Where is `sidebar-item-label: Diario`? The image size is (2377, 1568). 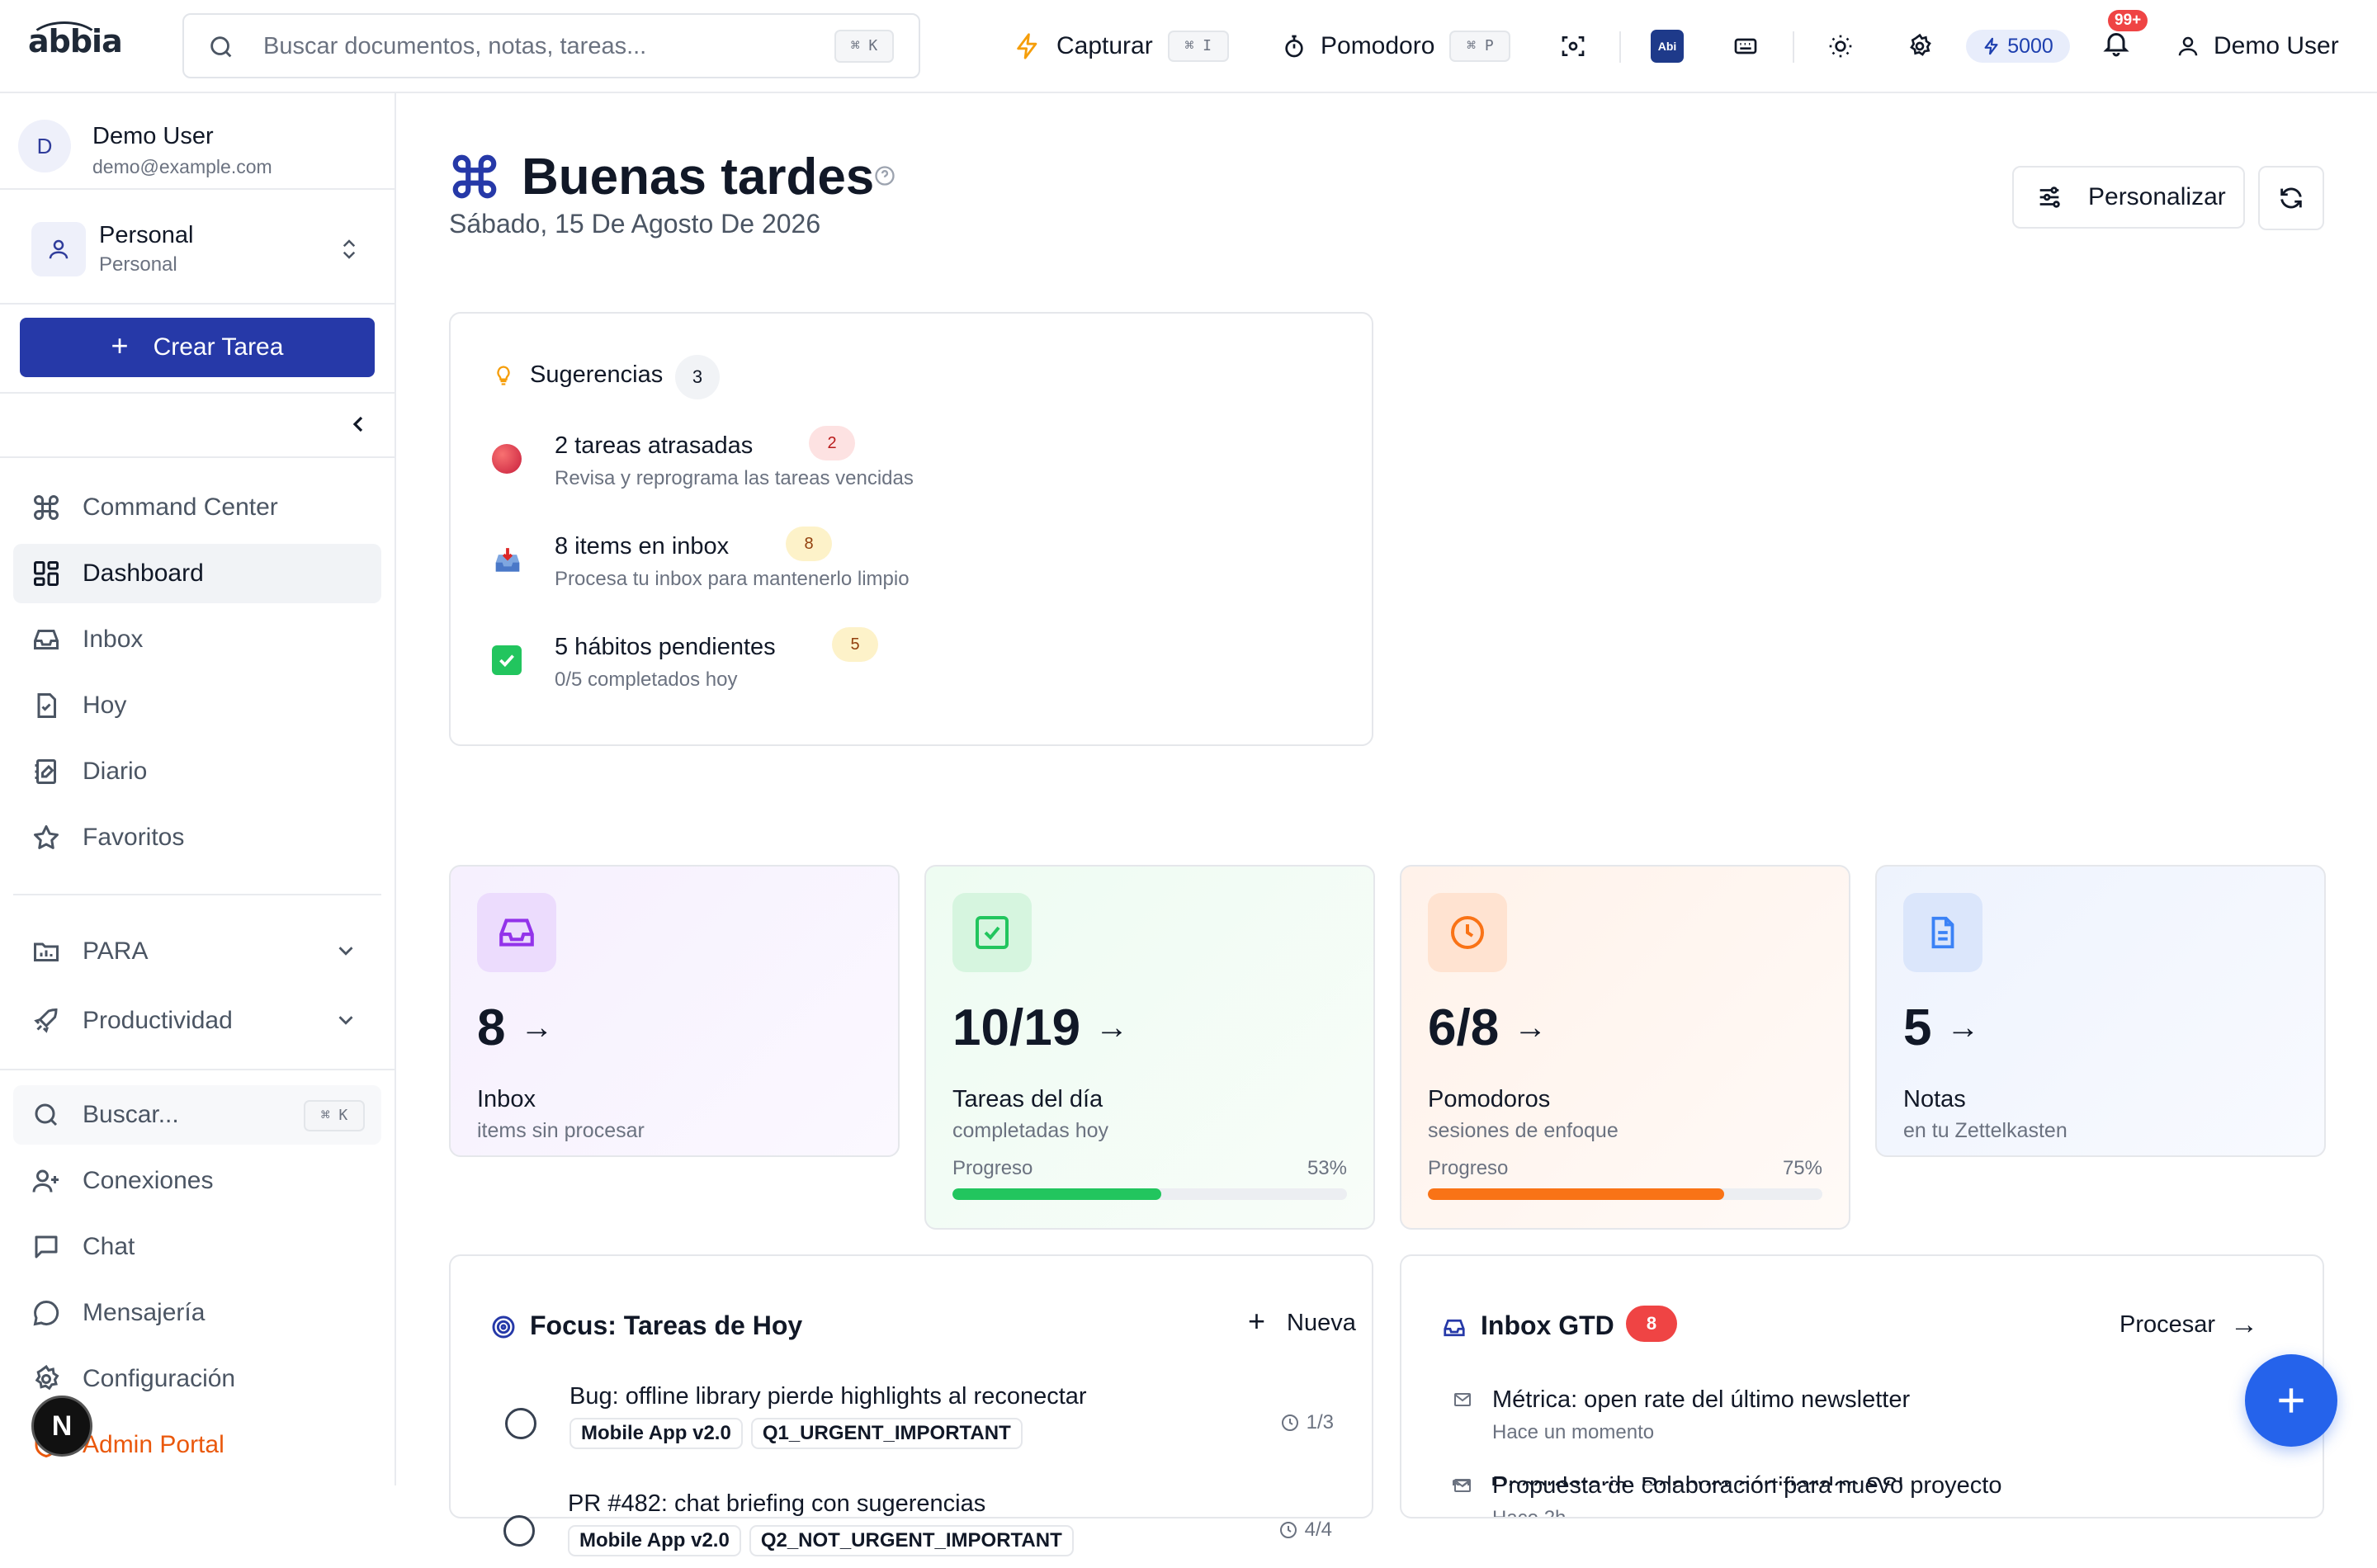 sidebar-item-label: Diario is located at coordinates (115, 771).